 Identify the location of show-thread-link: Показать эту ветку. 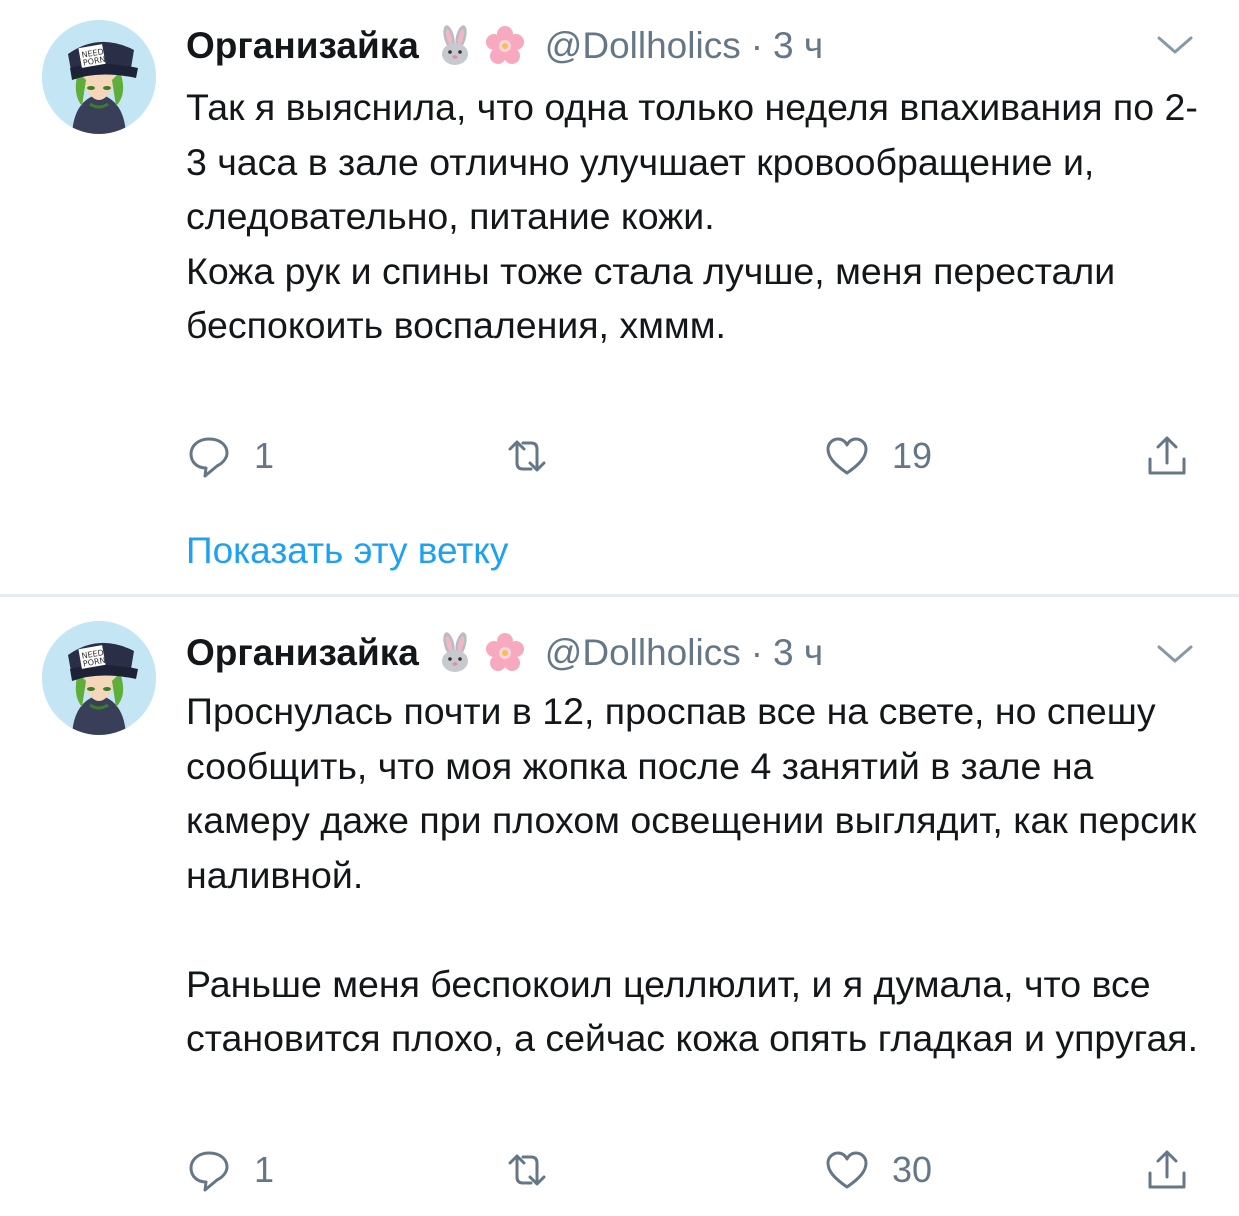
(347, 551).